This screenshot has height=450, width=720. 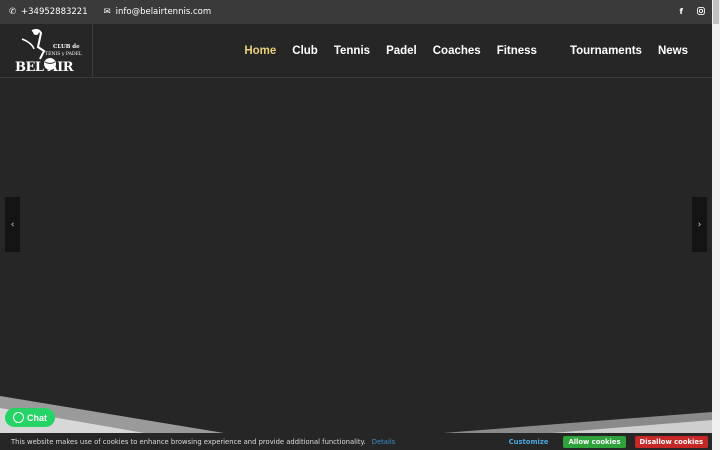 What do you see at coordinates (384, 442) in the screenshot?
I see `cookie-details-link: Details` at bounding box center [384, 442].